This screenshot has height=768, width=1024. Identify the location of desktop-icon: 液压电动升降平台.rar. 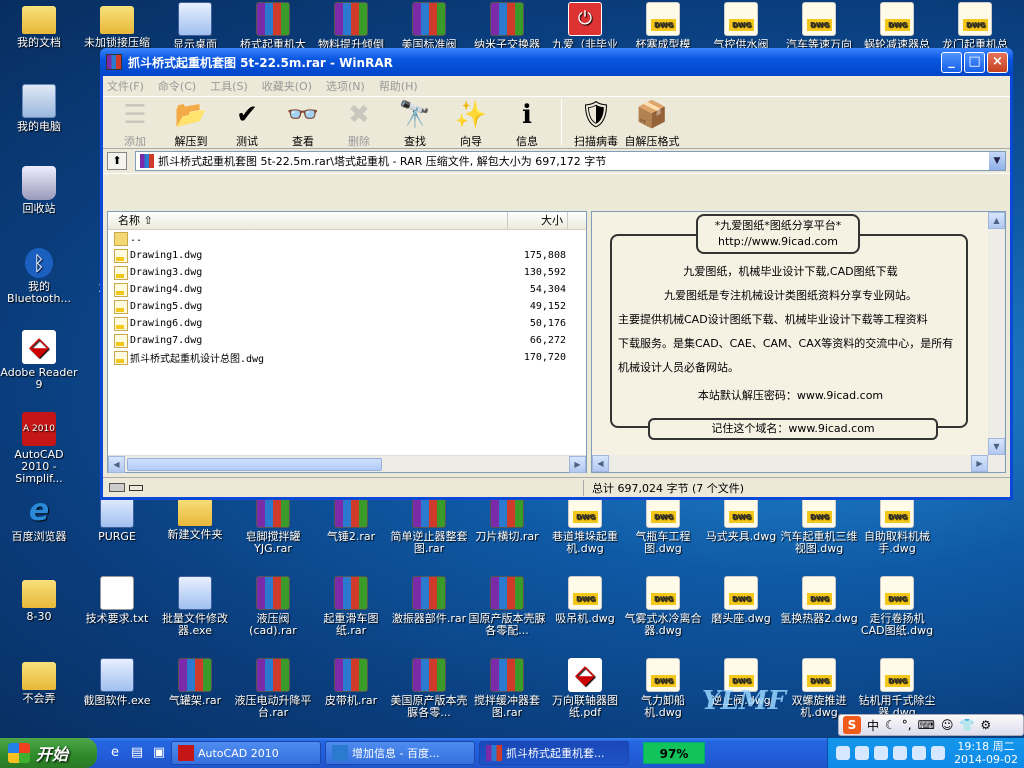
(273, 688).